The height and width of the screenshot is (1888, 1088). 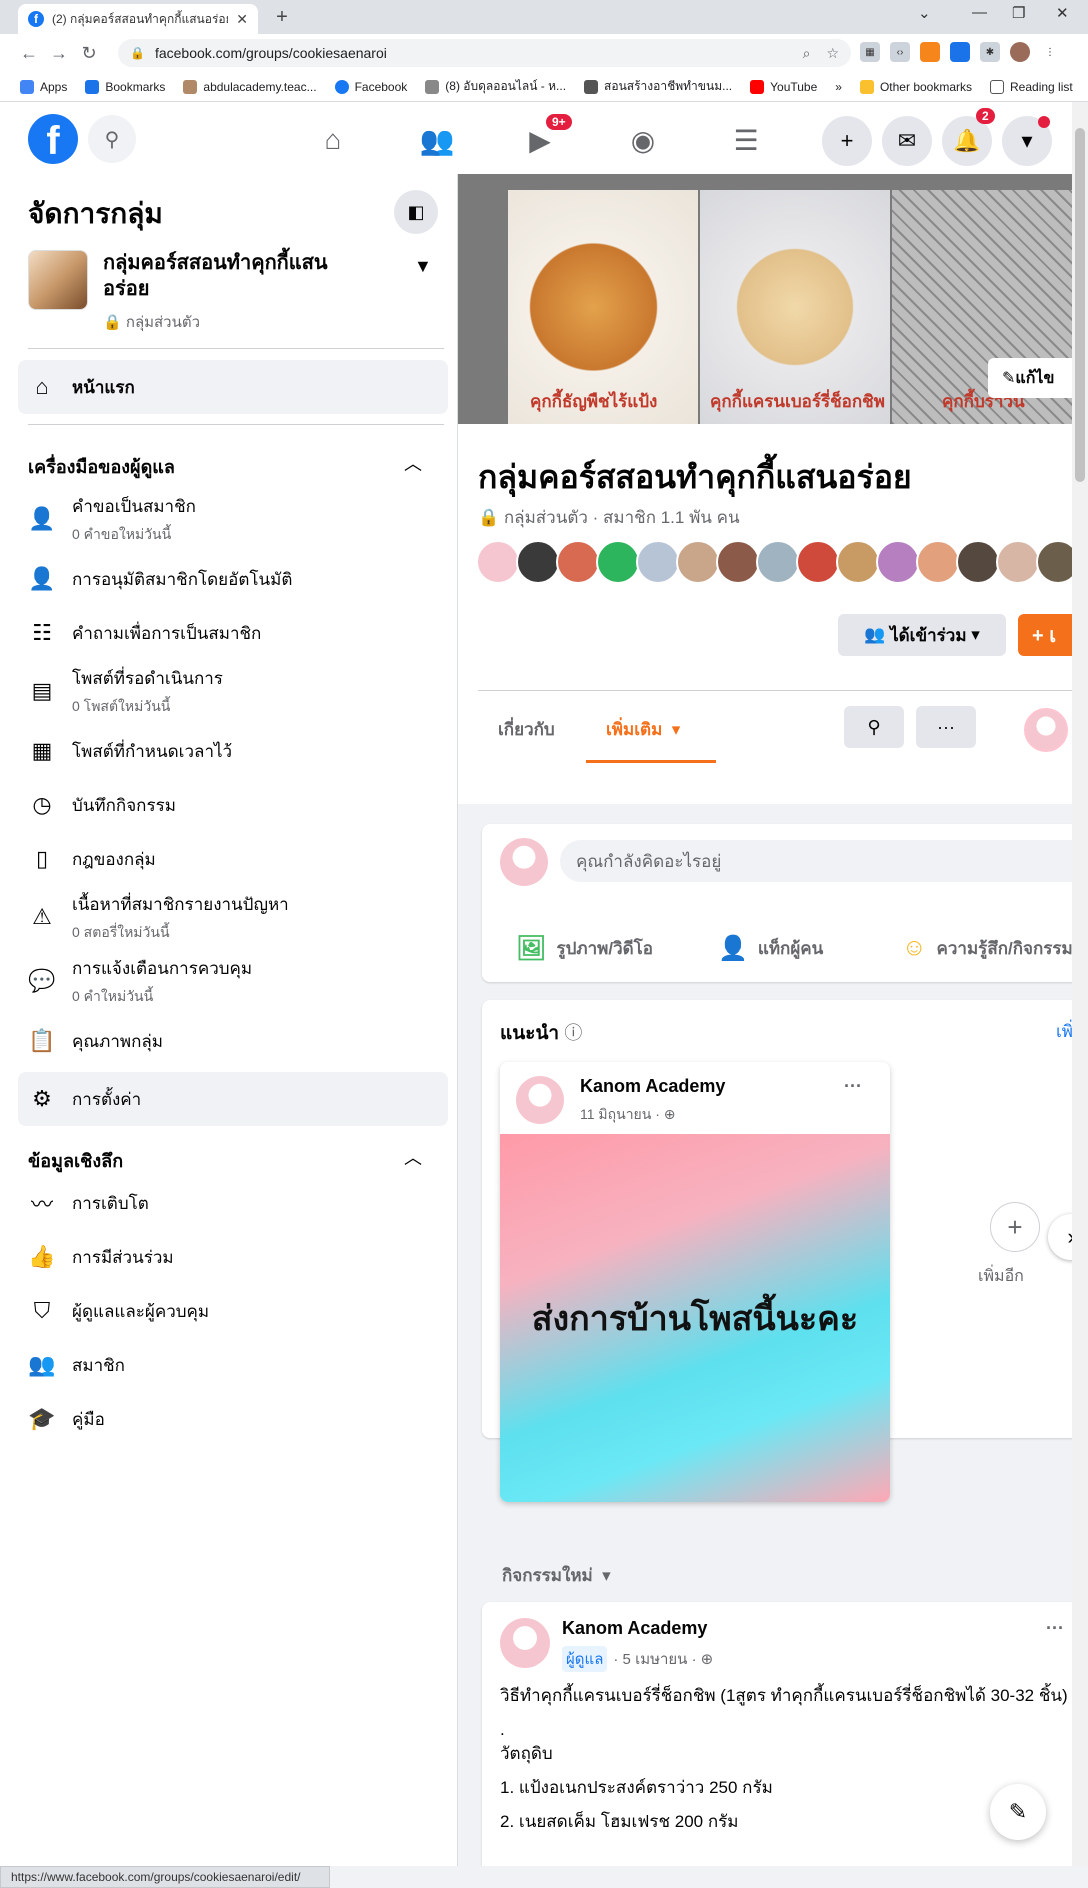 I want to click on scrollbar-thumb, so click(x=1080, y=305).